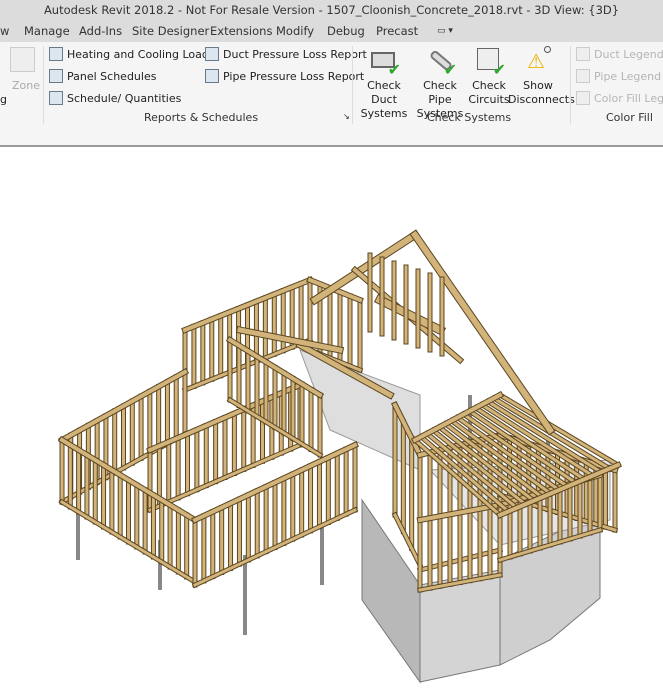 This screenshot has height=694, width=663. What do you see at coordinates (469, 117) in the screenshot?
I see `panel-label-check-systems: Check Systems` at bounding box center [469, 117].